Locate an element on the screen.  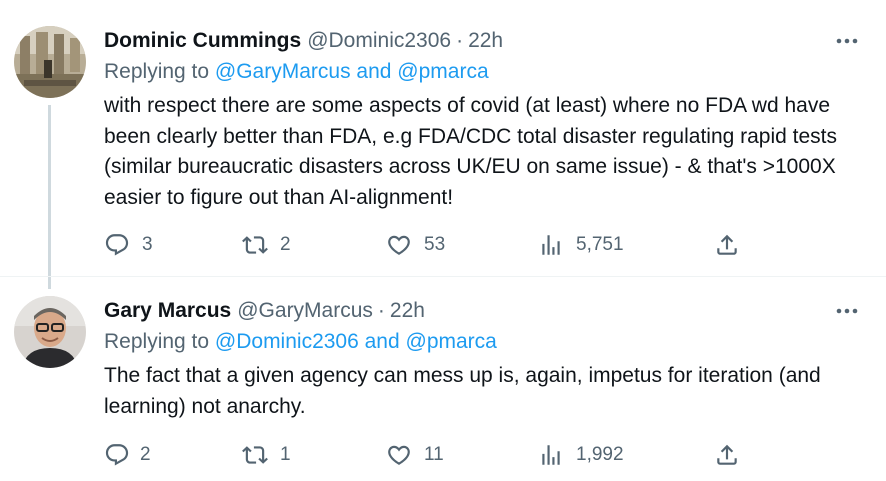
reply-count: 3 is located at coordinates (147, 244).